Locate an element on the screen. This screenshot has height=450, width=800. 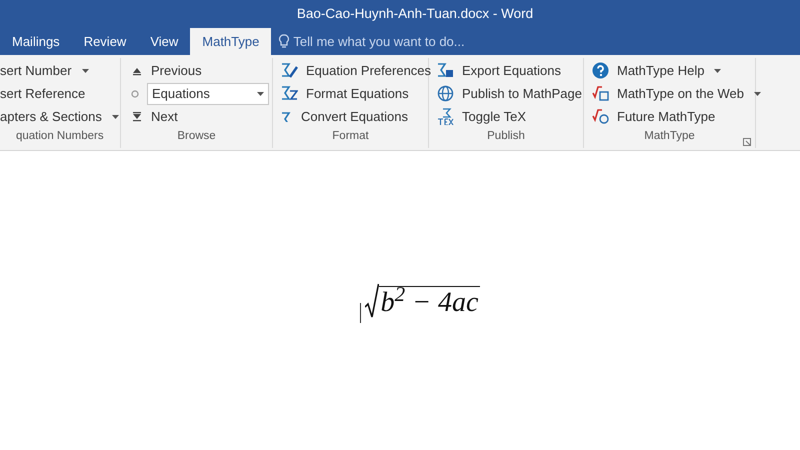
ribbon-tab: View is located at coordinates (164, 41).